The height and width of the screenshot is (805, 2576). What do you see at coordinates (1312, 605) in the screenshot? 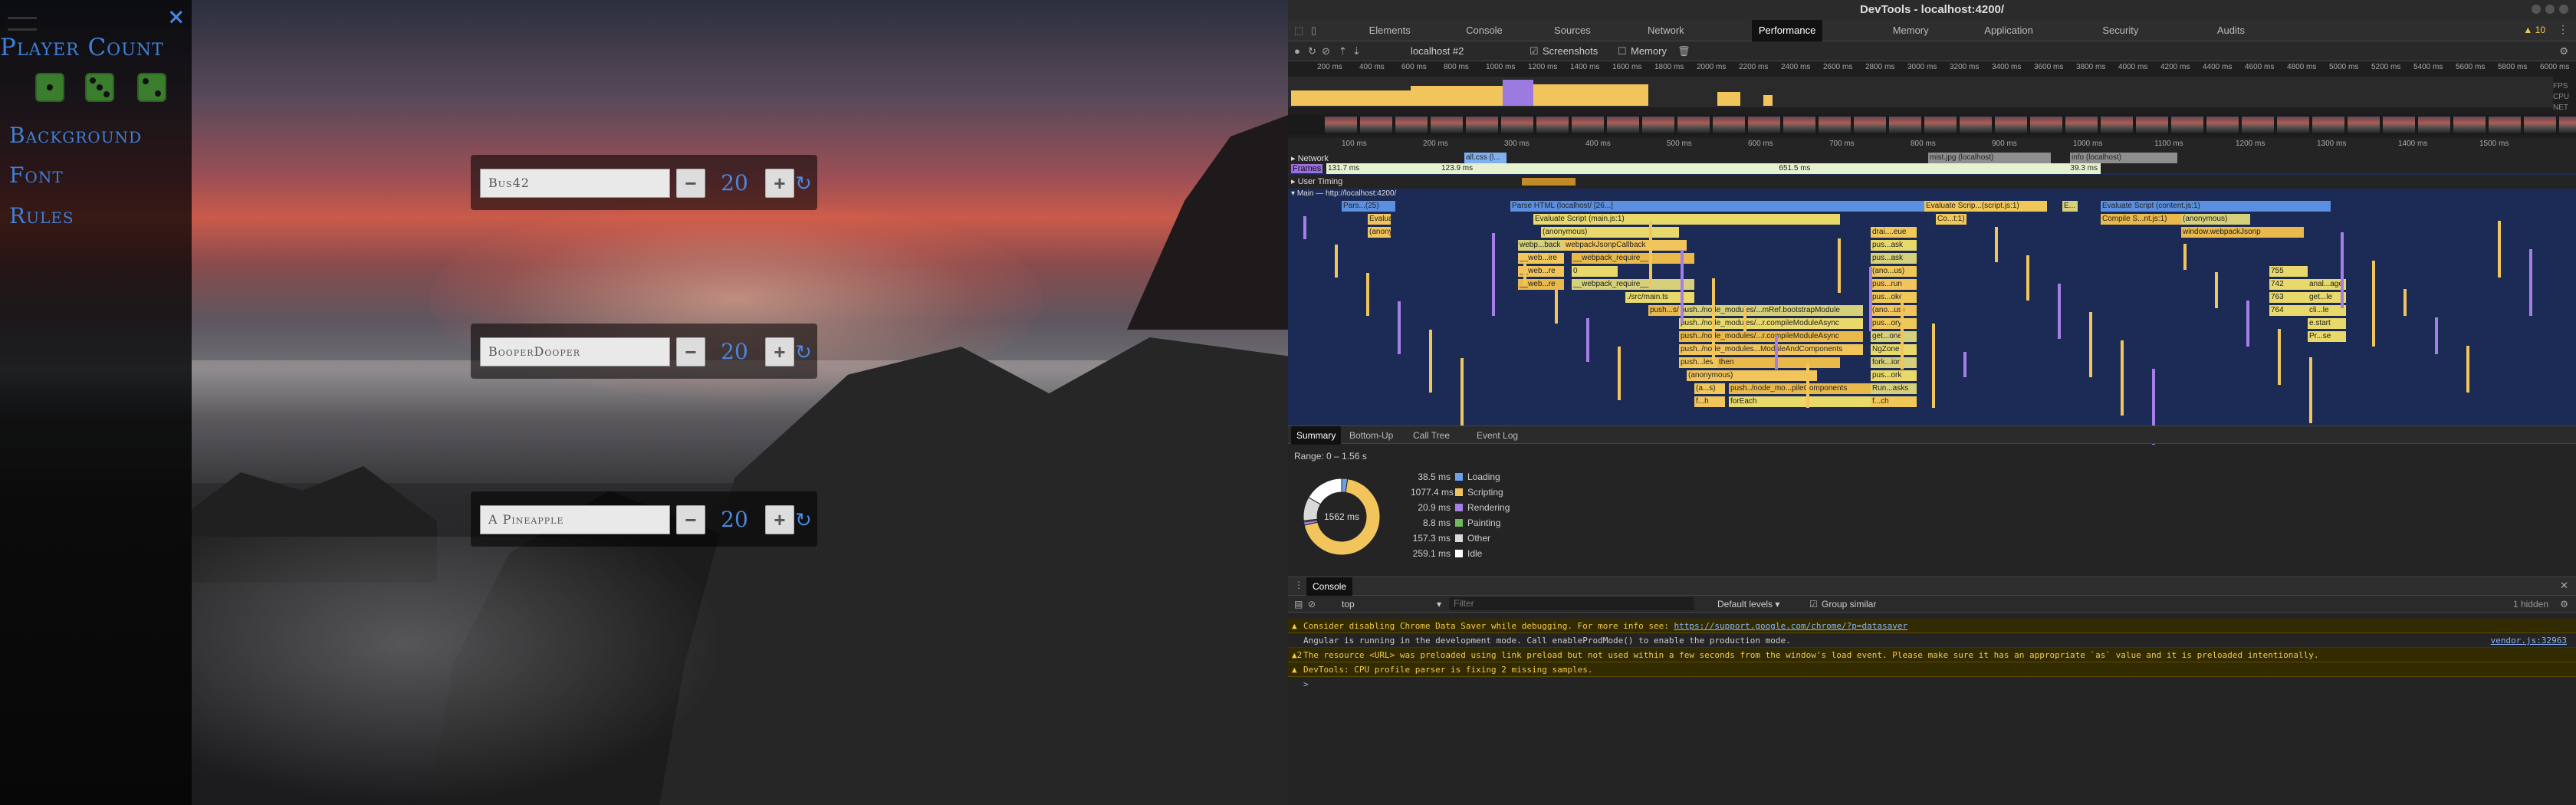
I see `clear-console-icon: ⊘` at bounding box center [1312, 605].